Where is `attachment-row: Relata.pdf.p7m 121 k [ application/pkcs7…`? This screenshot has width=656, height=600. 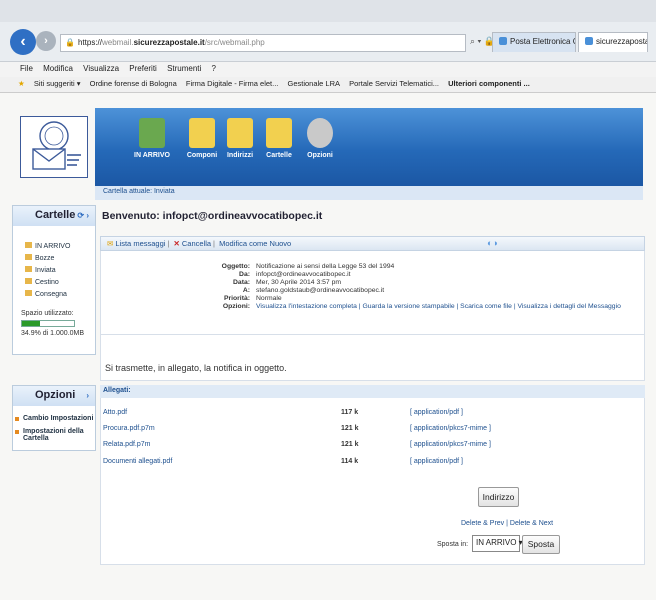 attachment-row: Relata.pdf.p7m 121 k [ application/pkcs7… is located at coordinates (372, 445).